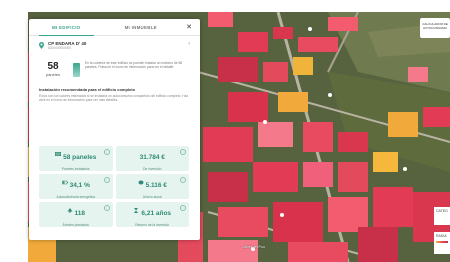 This screenshot has width=450, height=262. Describe the element at coordinates (152, 197) in the screenshot. I see `metric-label: Ahorro anual` at that location.